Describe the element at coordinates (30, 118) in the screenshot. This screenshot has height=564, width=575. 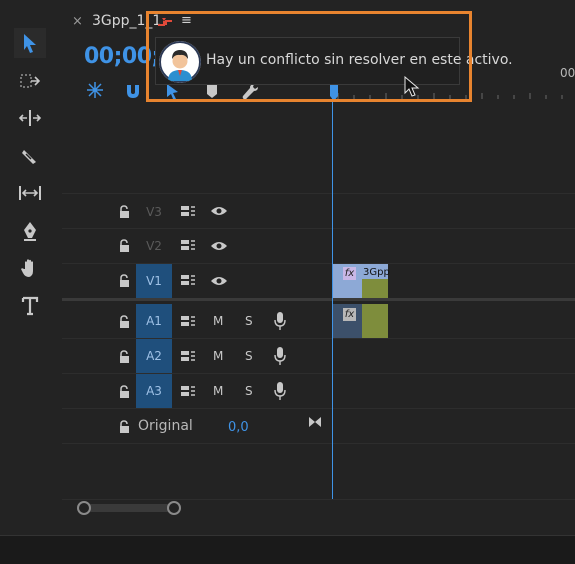
I see `ripple-edit-icon` at that location.